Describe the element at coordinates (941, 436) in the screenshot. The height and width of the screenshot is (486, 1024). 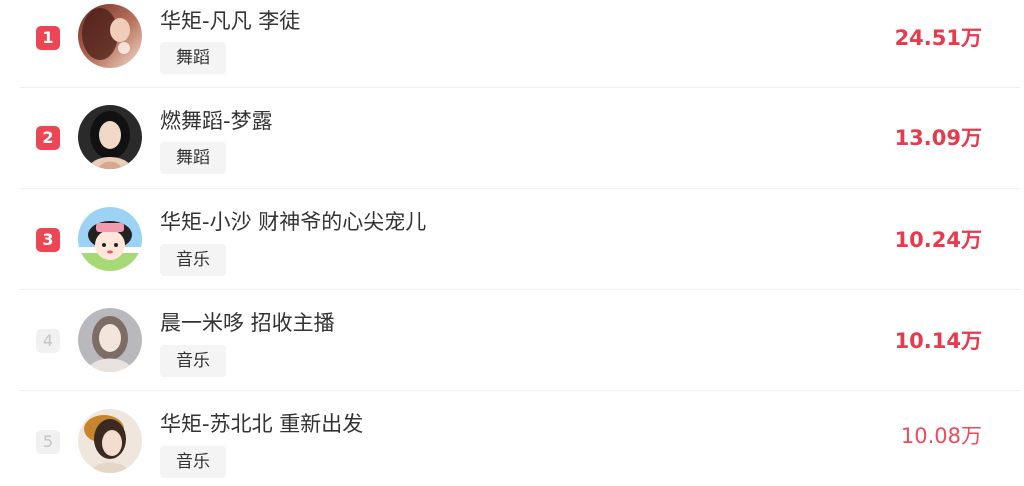
I see `popularity-value: 10.08万` at that location.